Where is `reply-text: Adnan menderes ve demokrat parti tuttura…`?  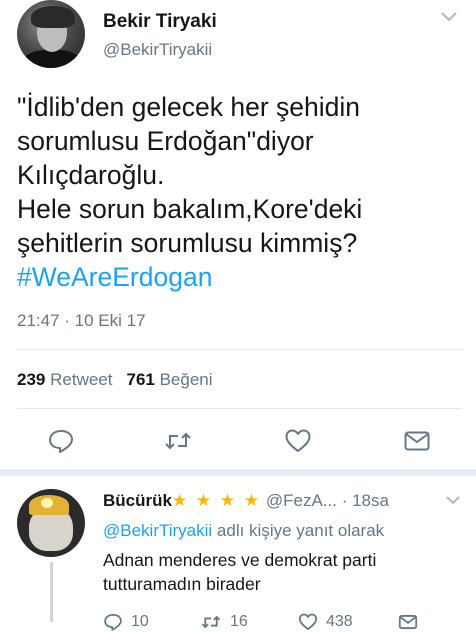
reply-text: Adnan menderes ve demokrat parti tuttura… is located at coordinates (273, 572).